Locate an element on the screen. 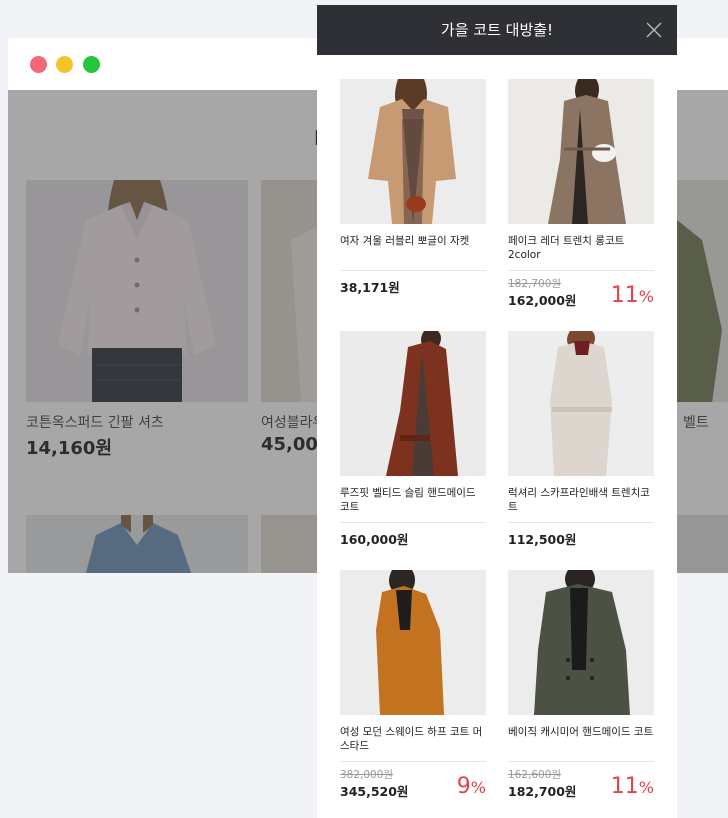 The height and width of the screenshot is (818, 728). original-price: 182,700원 is located at coordinates (535, 284).